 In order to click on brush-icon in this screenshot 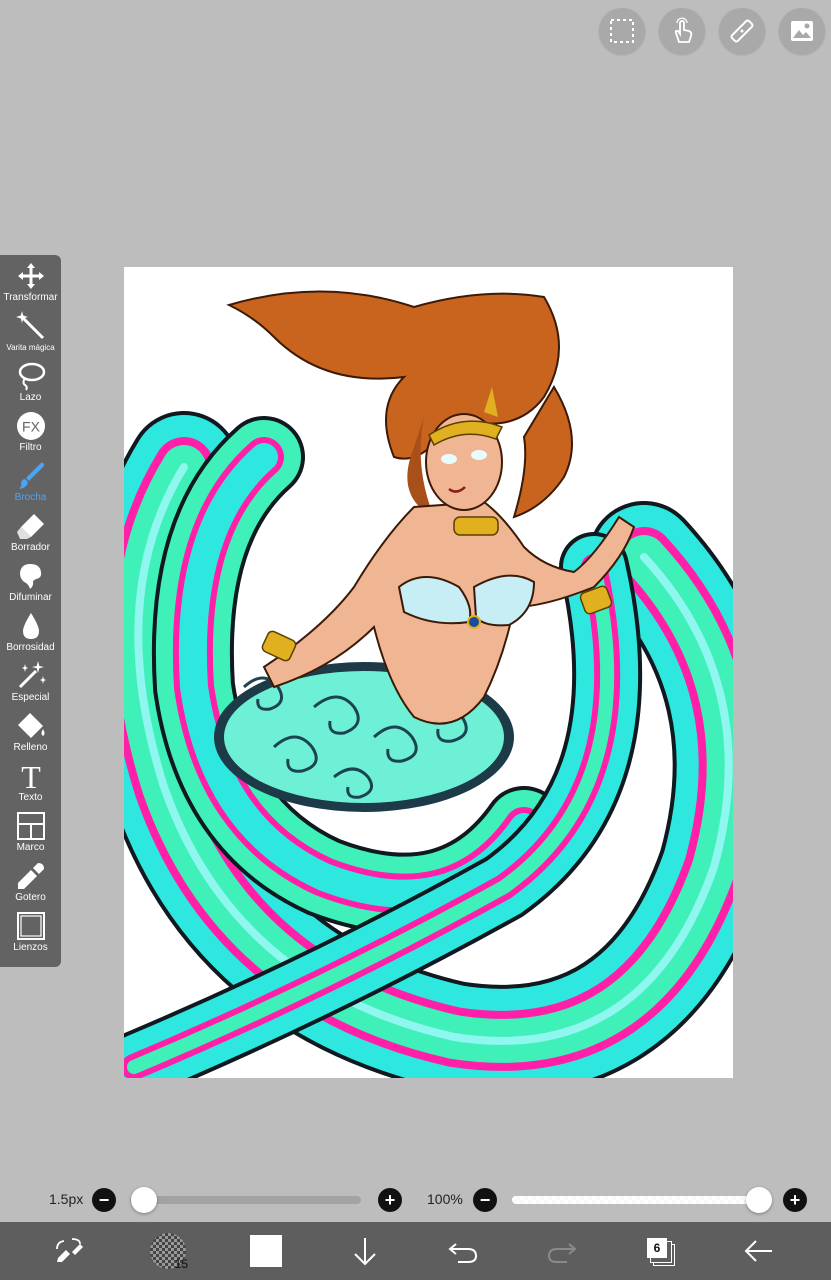, I will do `click(31, 475)`.